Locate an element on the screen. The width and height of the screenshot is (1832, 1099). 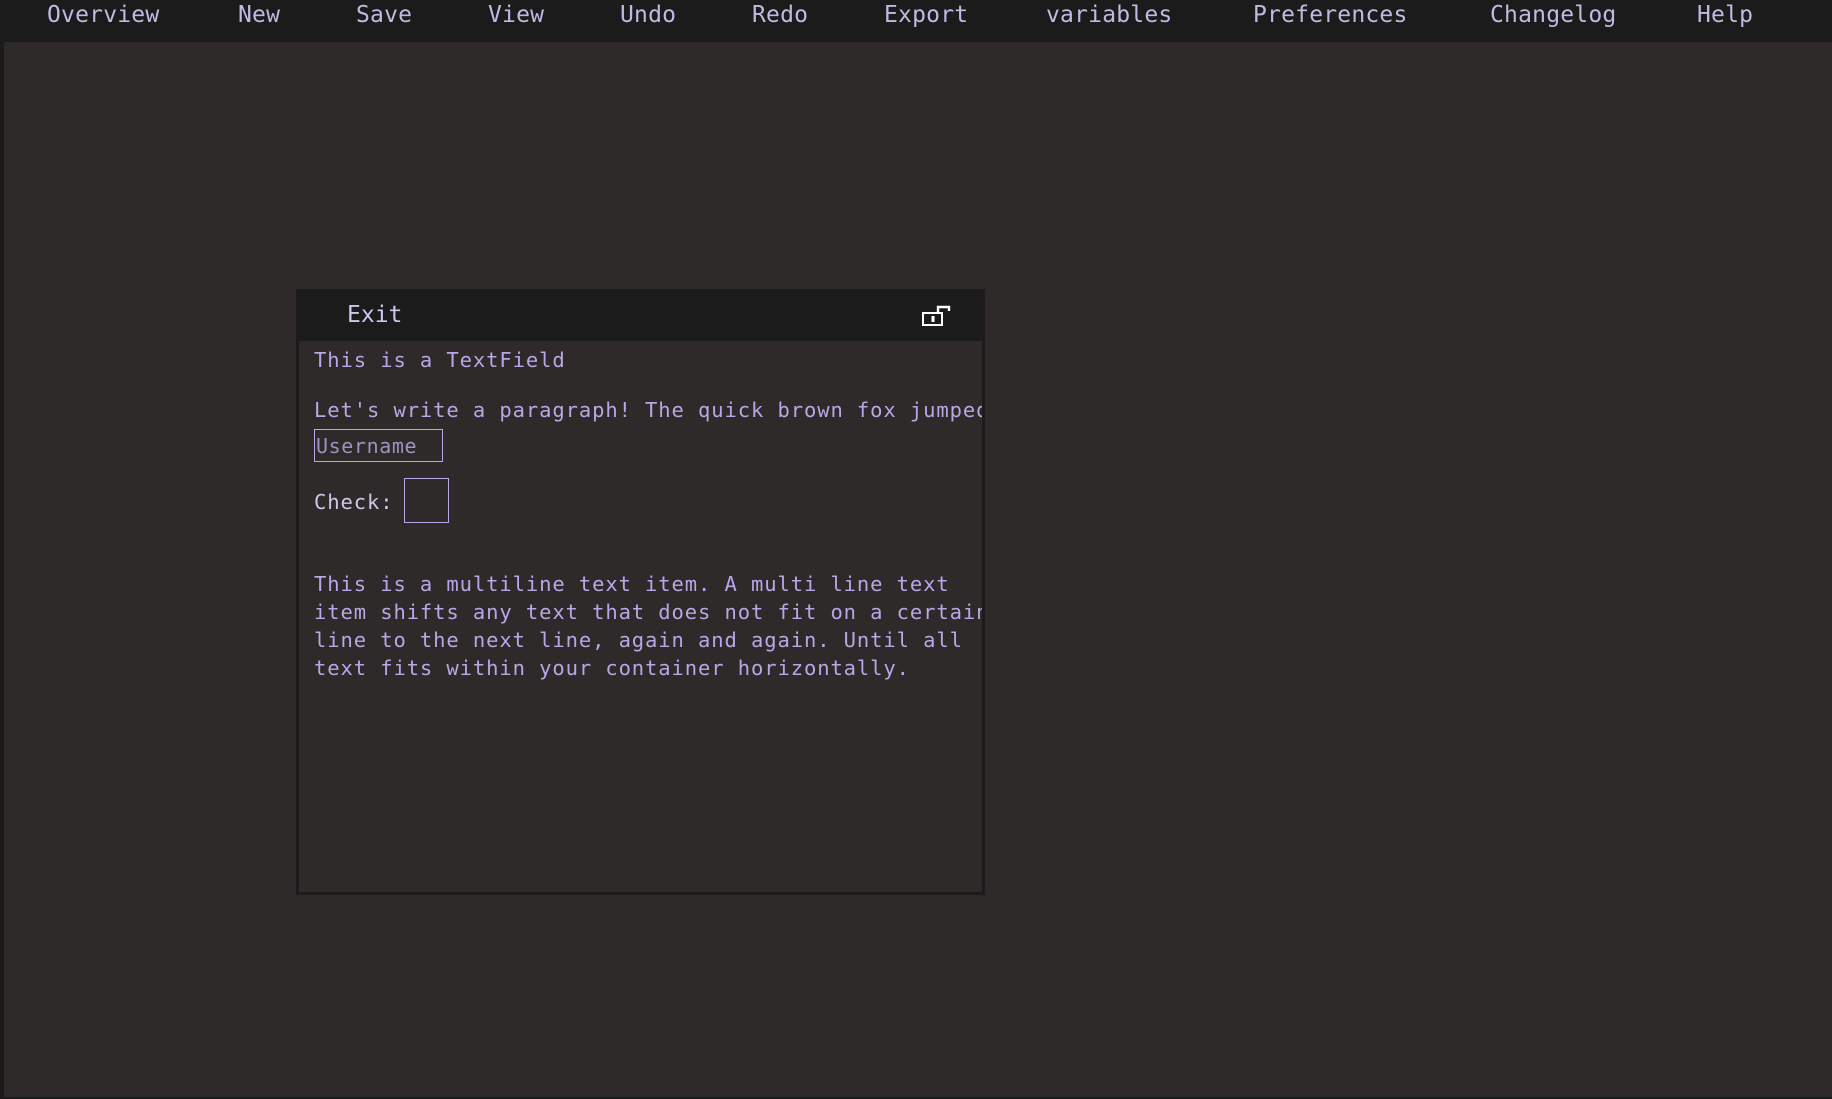
menu-changelog: Changelog is located at coordinates (1553, 16).